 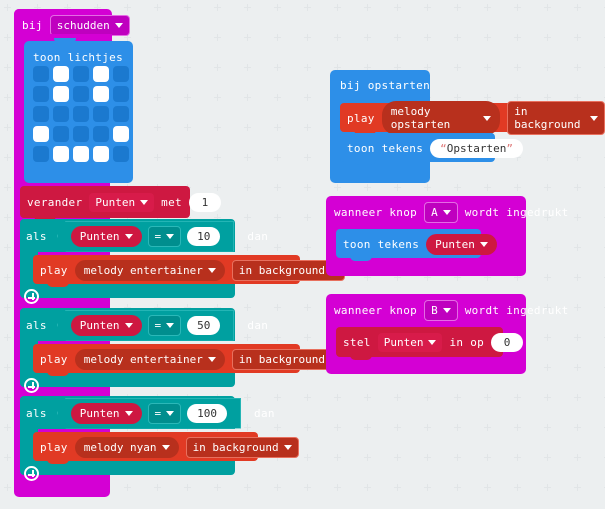 What do you see at coordinates (31, 296) in the screenshot?
I see `if-1-add-button` at bounding box center [31, 296].